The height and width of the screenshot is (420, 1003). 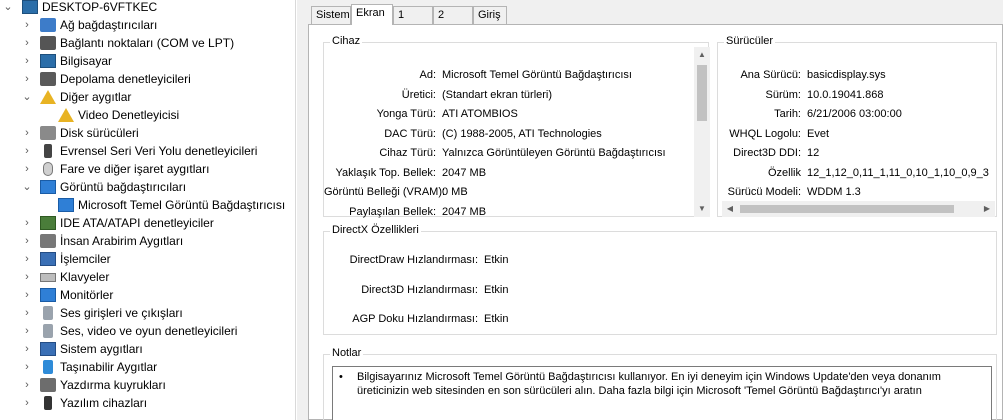 What do you see at coordinates (847, 209) in the screenshot?
I see `scroll-thumb-h` at bounding box center [847, 209].